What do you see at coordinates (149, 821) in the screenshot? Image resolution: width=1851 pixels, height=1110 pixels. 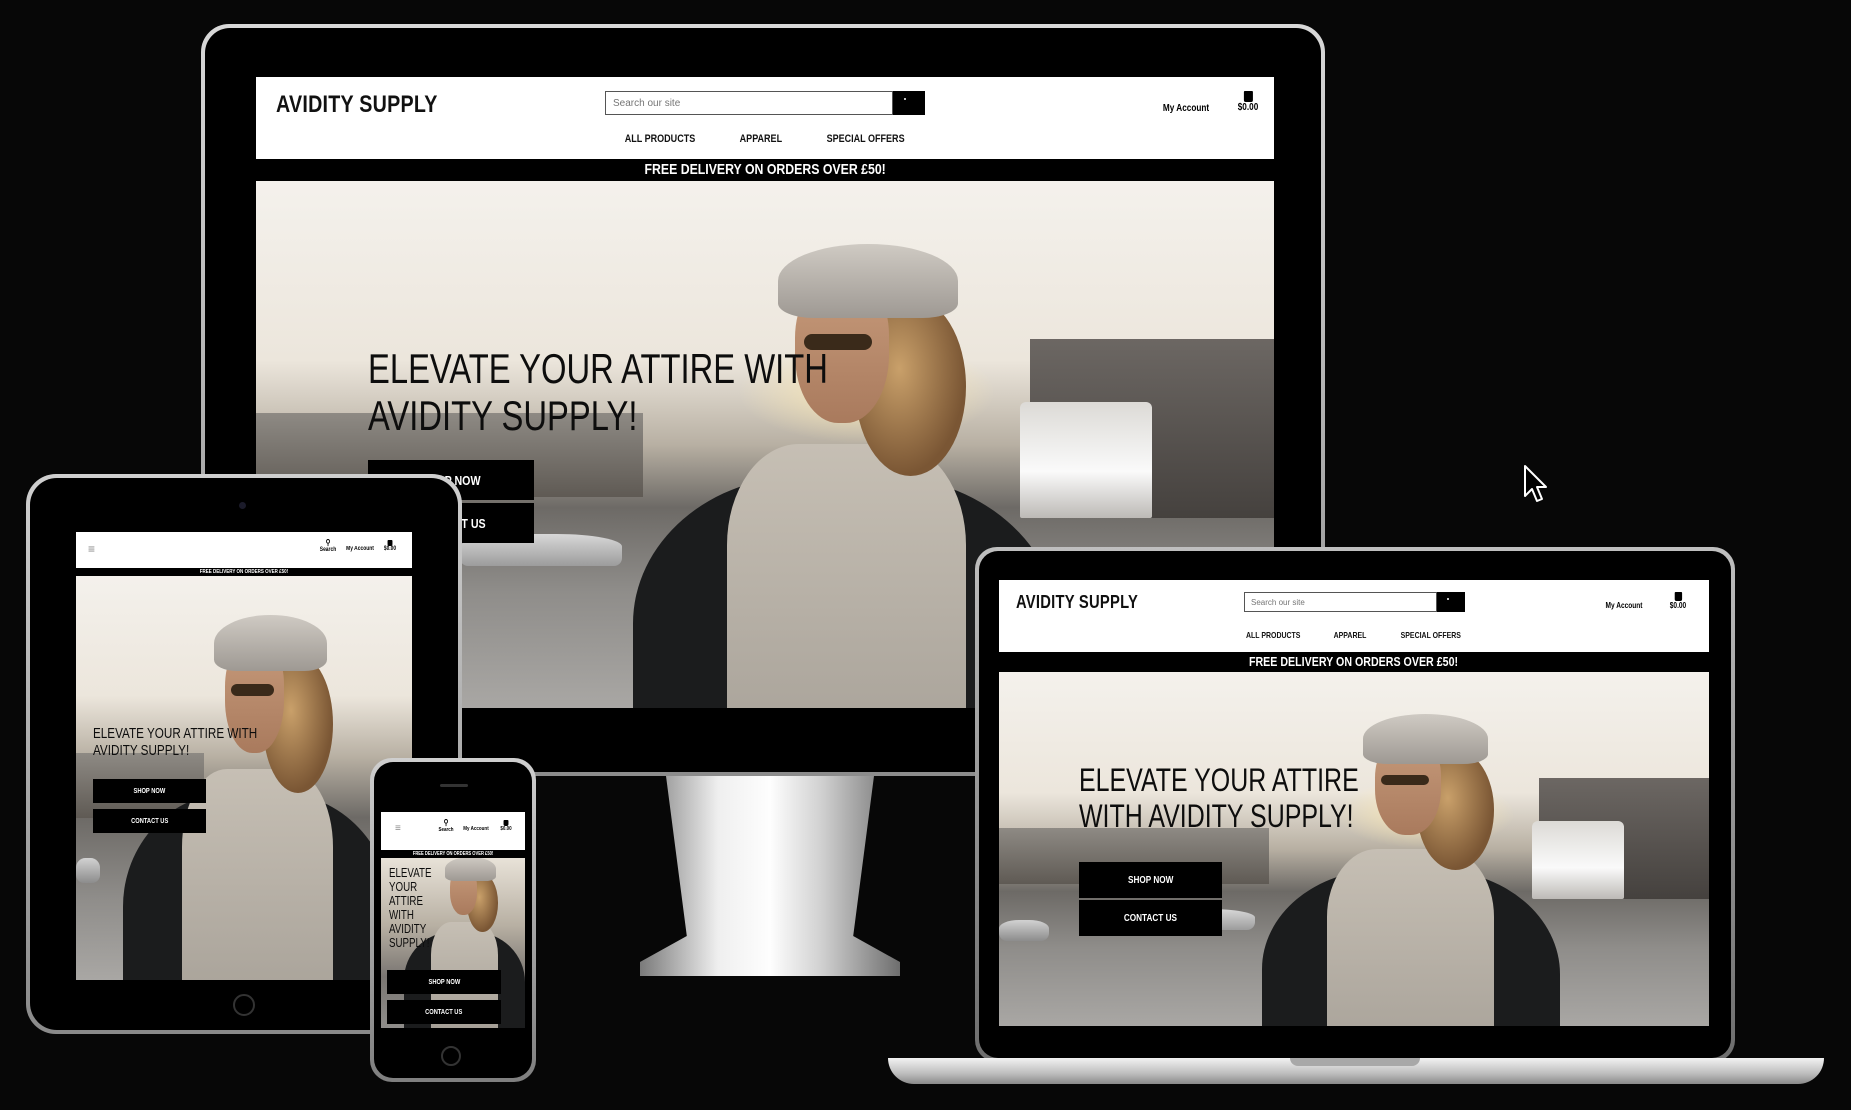 I see `tablet-contact-us-button: CONTACT US` at bounding box center [149, 821].